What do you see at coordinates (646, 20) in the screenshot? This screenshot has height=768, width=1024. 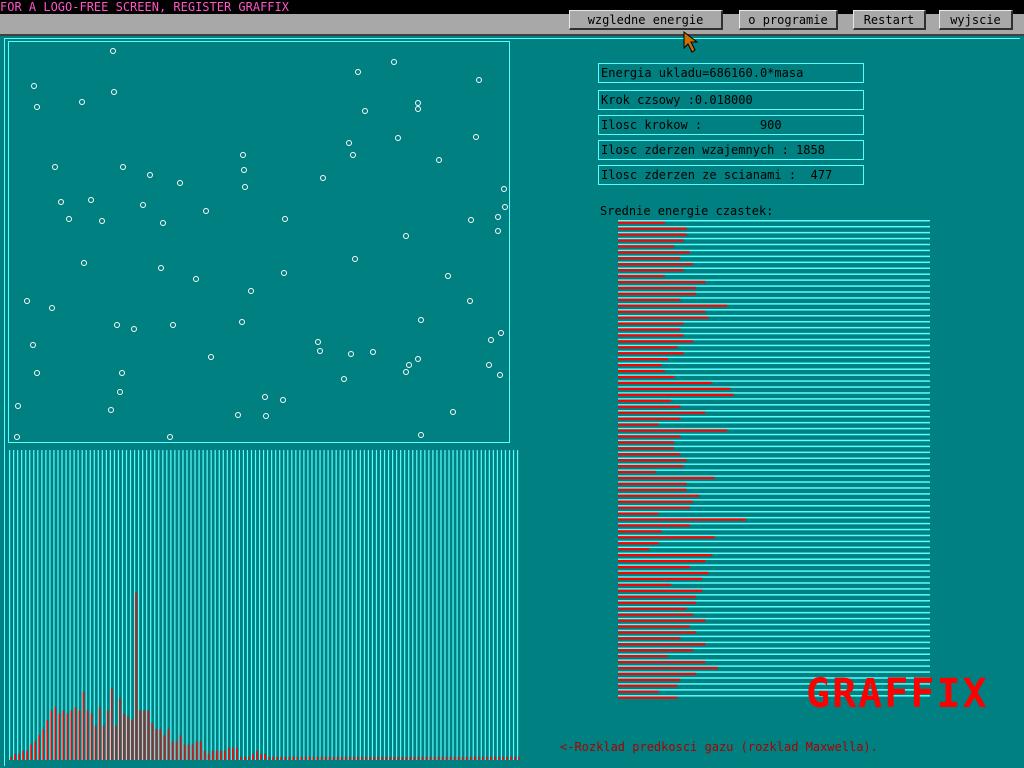 I see `relative-energy-button: wzgledne energie` at bounding box center [646, 20].